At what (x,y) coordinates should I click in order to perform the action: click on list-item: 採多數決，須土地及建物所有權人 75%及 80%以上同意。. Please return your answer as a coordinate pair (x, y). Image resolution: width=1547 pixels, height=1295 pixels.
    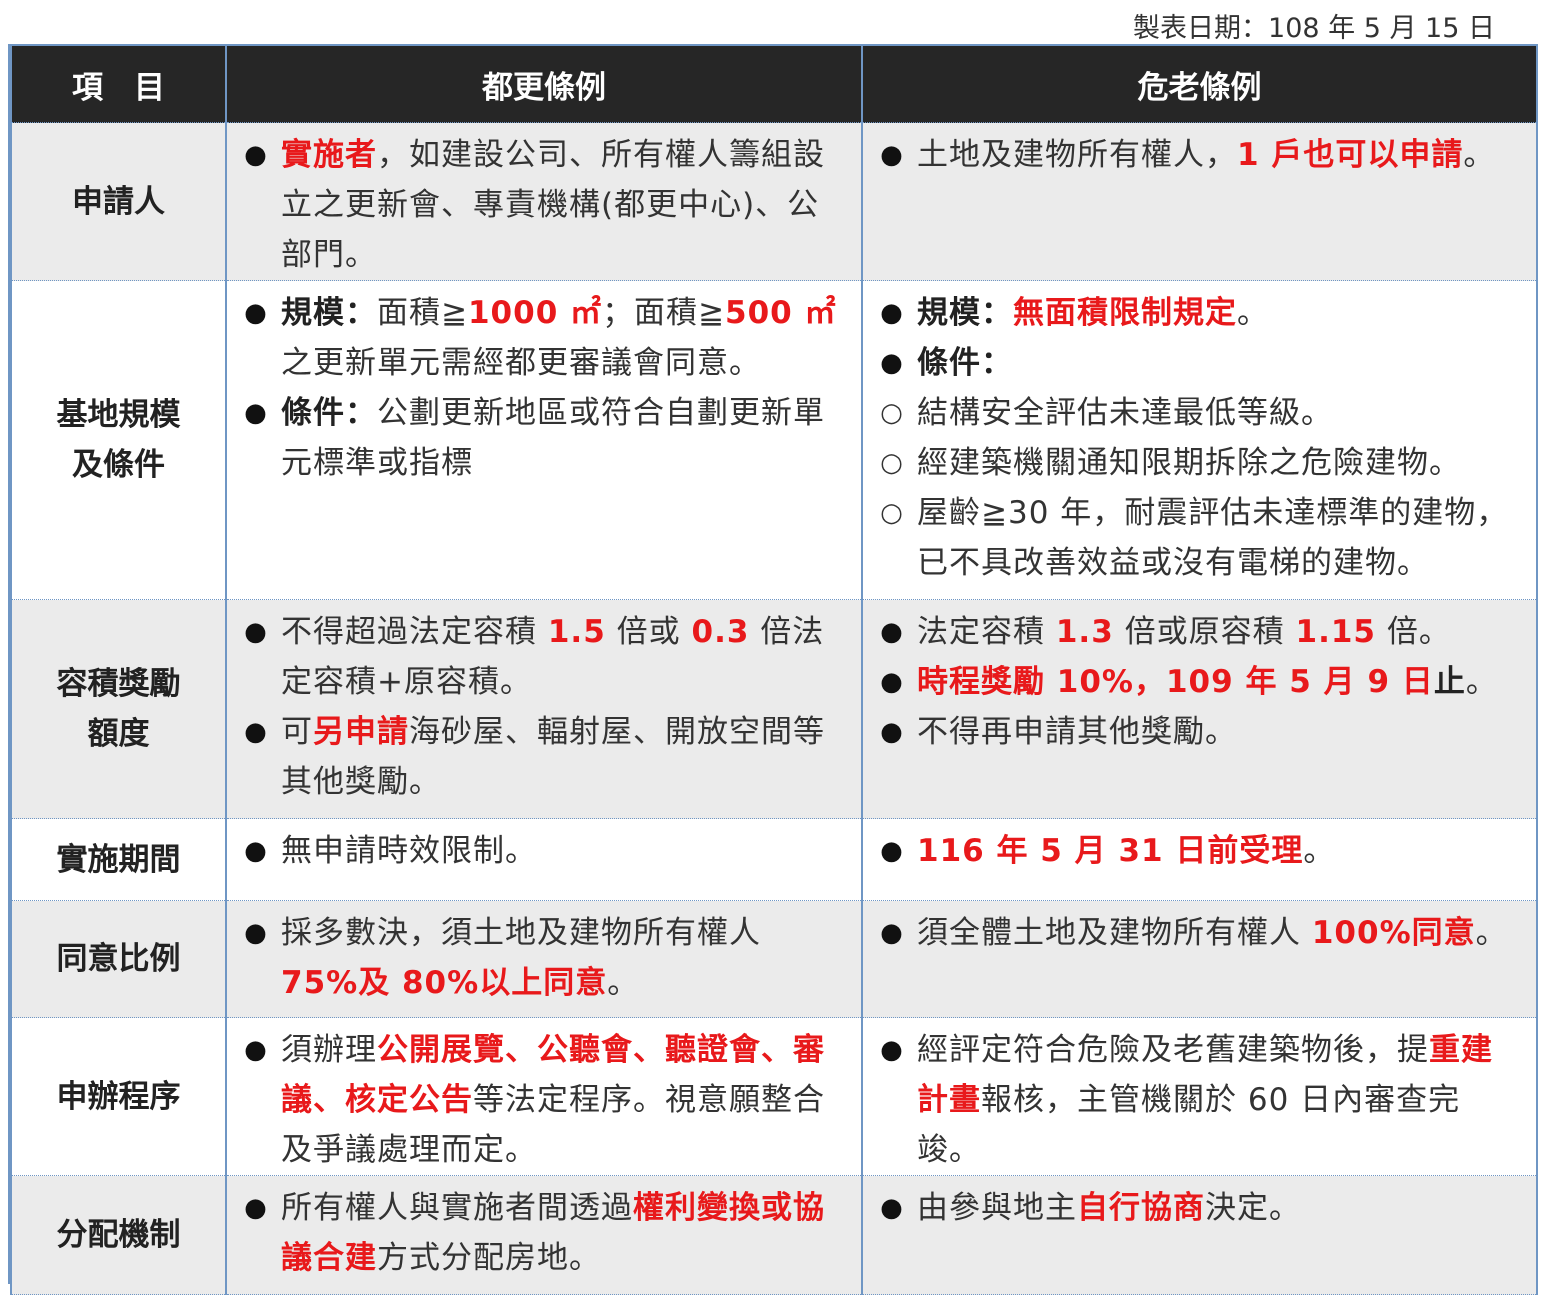
    Looking at the image, I should click on (538, 958).